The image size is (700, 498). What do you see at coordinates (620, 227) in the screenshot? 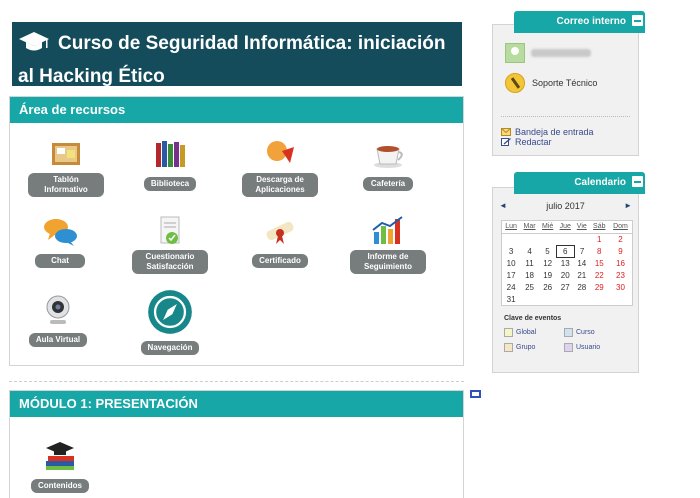
I see `weekday-header: Dom` at bounding box center [620, 227].